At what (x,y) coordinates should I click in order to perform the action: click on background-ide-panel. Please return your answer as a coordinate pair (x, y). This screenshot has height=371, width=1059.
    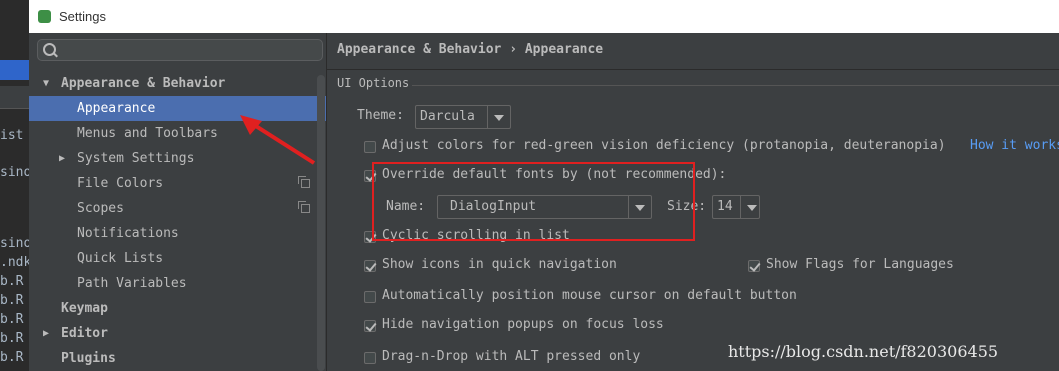
    Looking at the image, I should click on (14, 97).